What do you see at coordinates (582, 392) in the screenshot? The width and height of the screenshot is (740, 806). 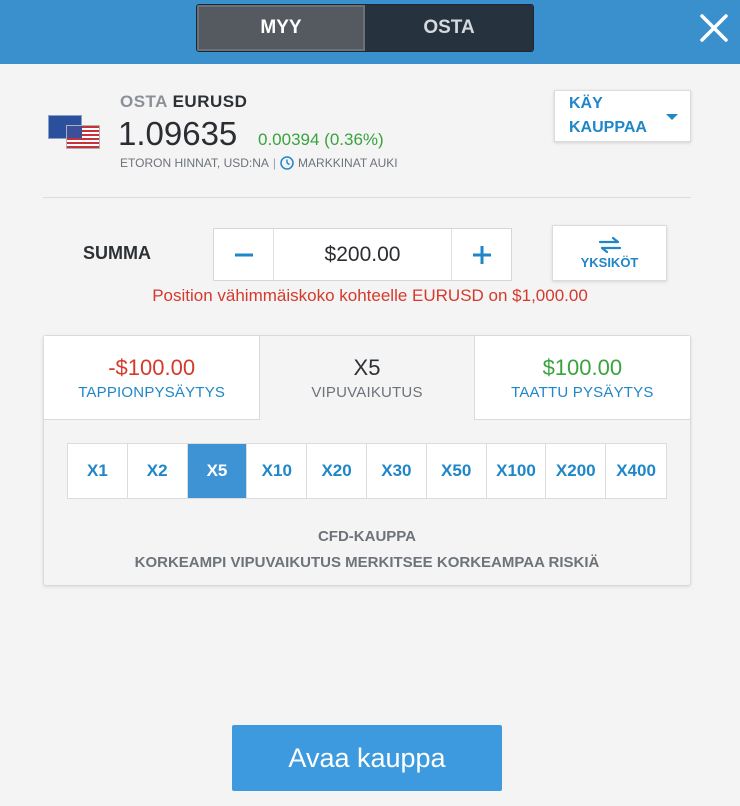 I see `take-profit-label: TAATTU PYSÄYTYS` at bounding box center [582, 392].